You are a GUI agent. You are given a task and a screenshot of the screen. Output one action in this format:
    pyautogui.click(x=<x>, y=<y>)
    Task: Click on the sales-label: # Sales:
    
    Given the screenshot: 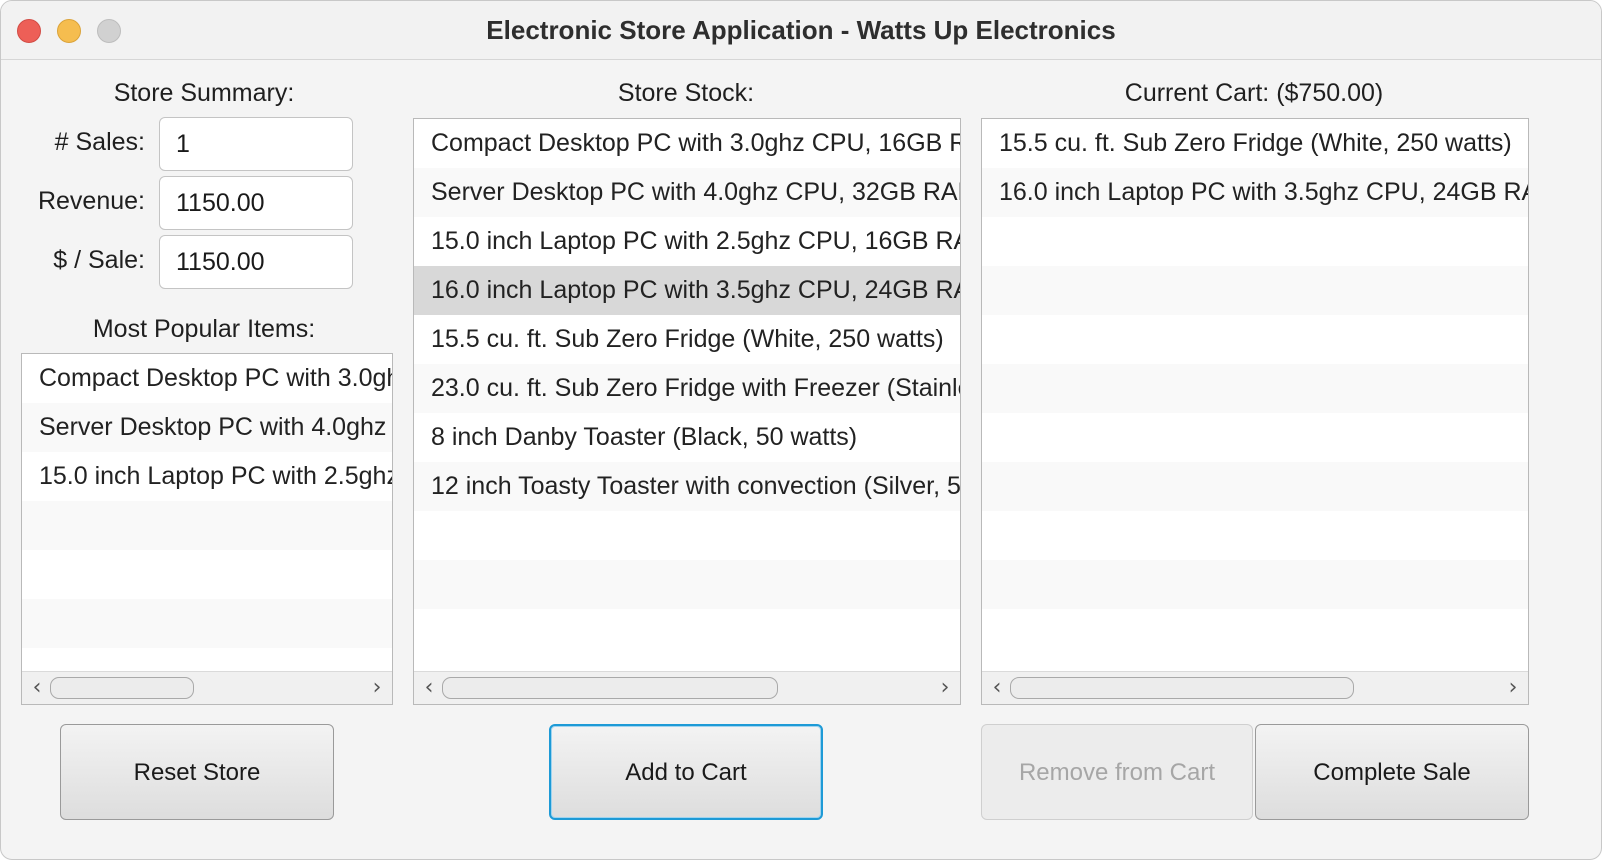 What is the action you would take?
    pyautogui.click(x=99, y=142)
    